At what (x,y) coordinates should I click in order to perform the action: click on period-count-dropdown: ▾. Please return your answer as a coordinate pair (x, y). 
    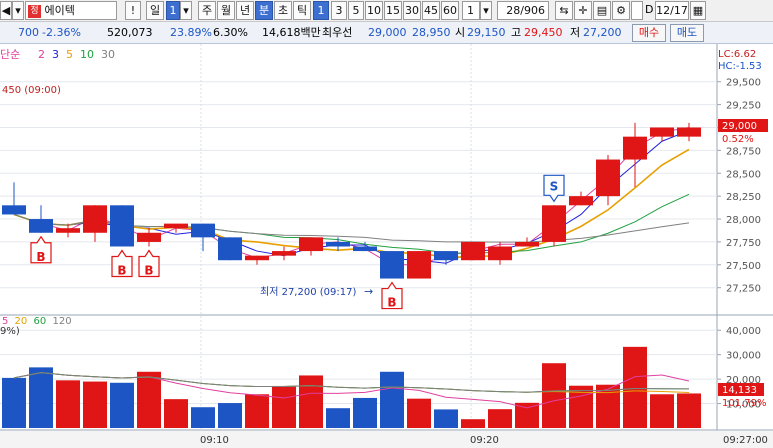
    Looking at the image, I should click on (186, 10).